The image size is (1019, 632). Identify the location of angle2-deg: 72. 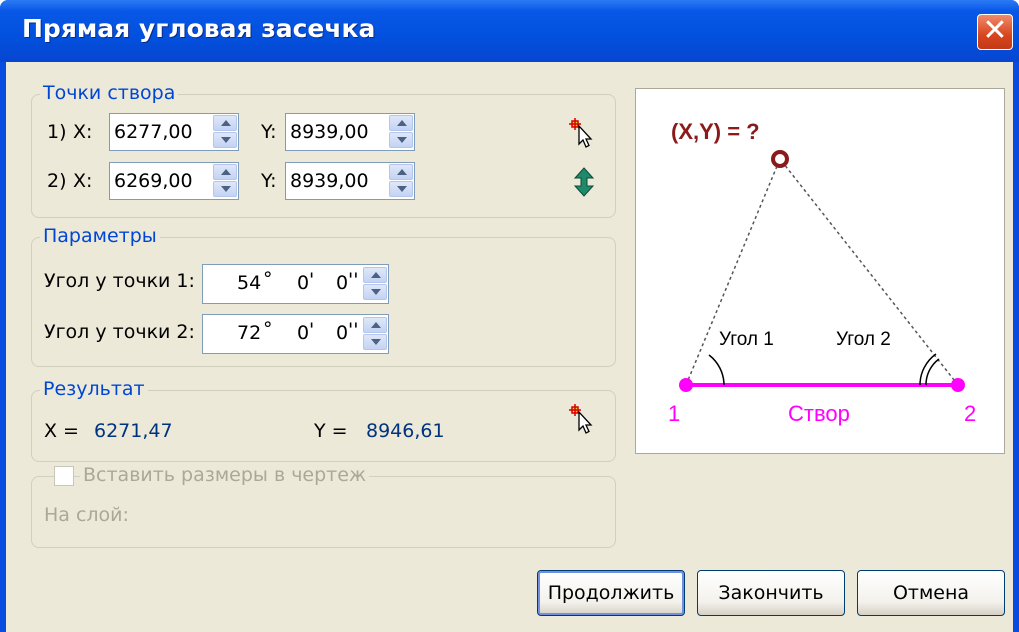
(249, 333).